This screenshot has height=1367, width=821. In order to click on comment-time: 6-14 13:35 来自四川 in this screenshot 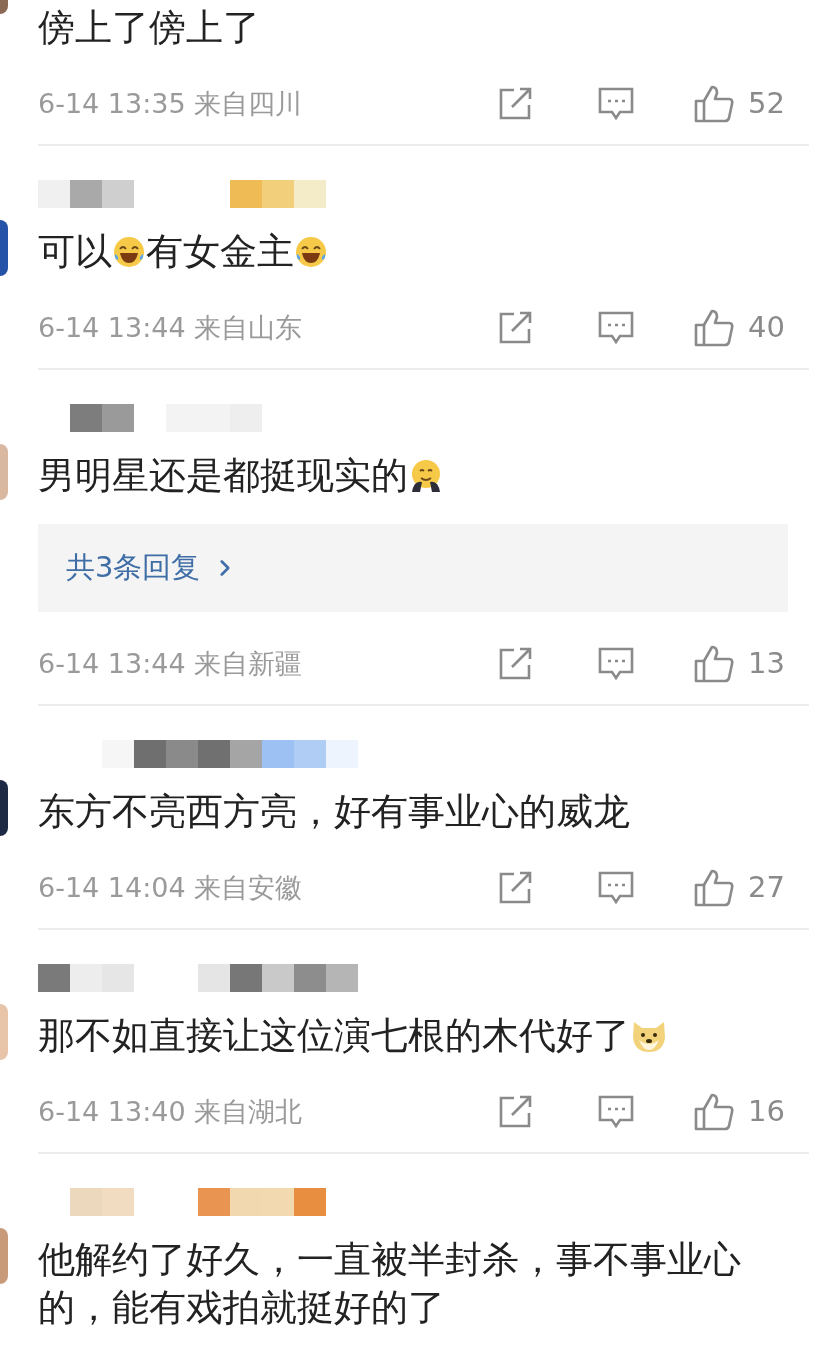, I will do `click(171, 103)`.